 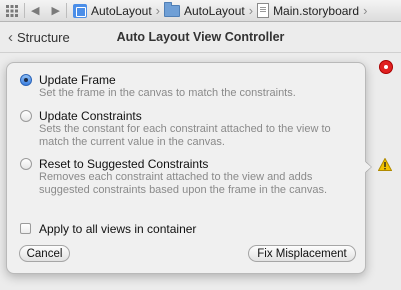 What do you see at coordinates (55, 10) in the screenshot?
I see `forward-arrow-icon: ▶` at bounding box center [55, 10].